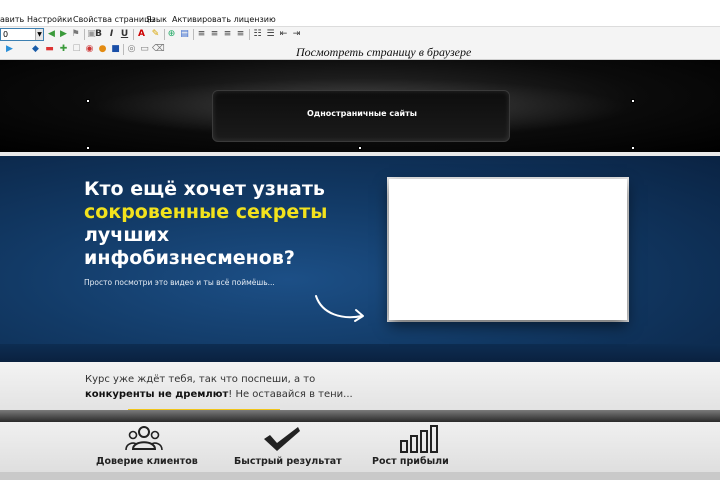 The image size is (720, 480). Describe the element at coordinates (419, 439) in the screenshot. I see `bar-chart-icon` at that location.